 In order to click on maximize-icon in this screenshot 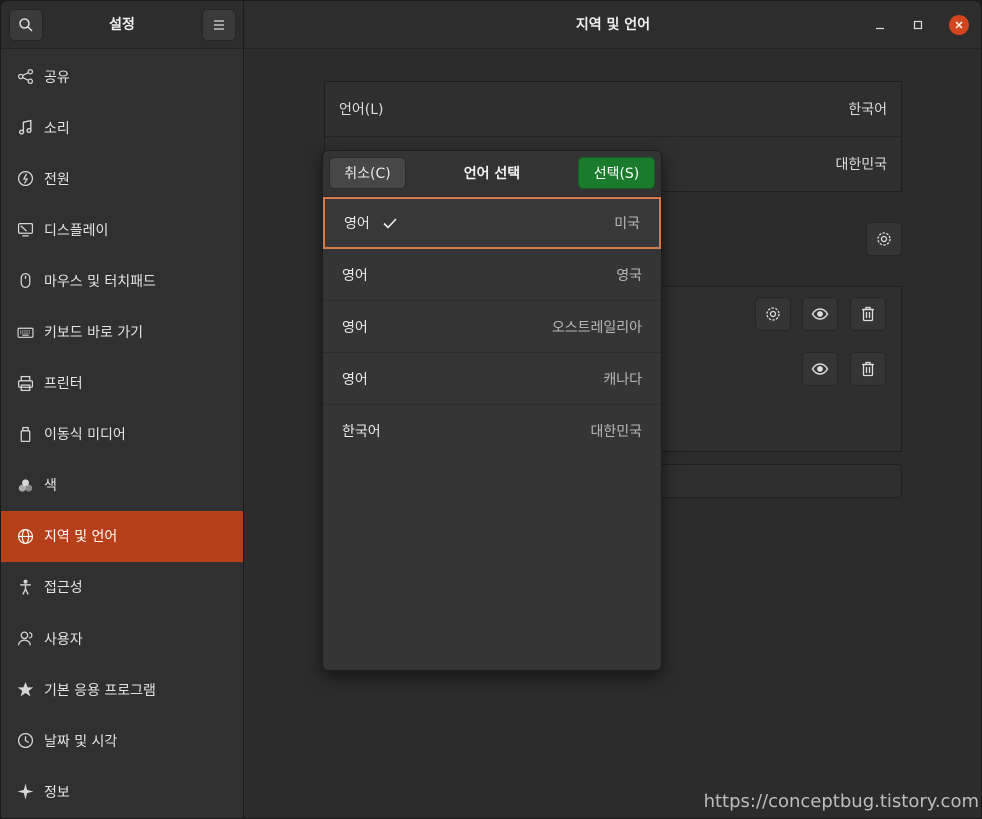, I will do `click(918, 25)`.